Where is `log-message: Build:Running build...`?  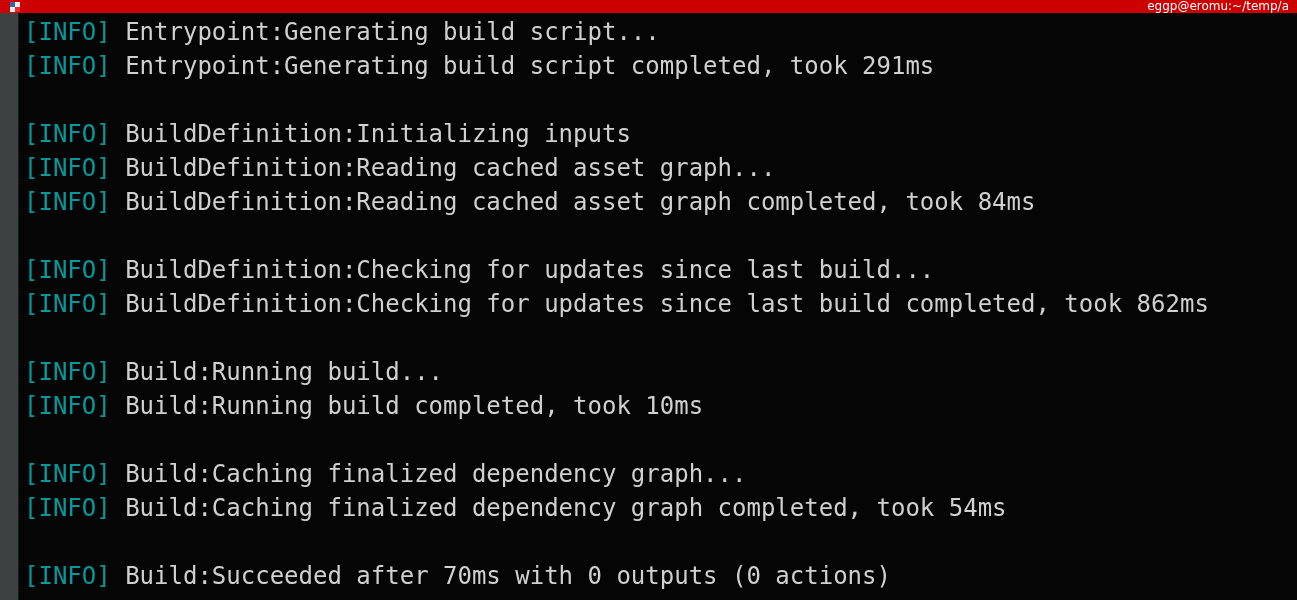
log-message: Build:Running build... is located at coordinates (284, 372).